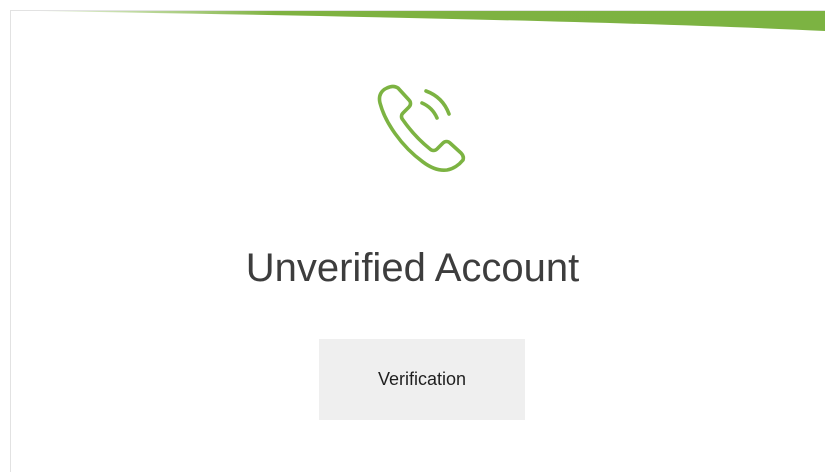 Image resolution: width=825 pixels, height=472 pixels. What do you see at coordinates (422, 379) in the screenshot?
I see `verification-button: Verification` at bounding box center [422, 379].